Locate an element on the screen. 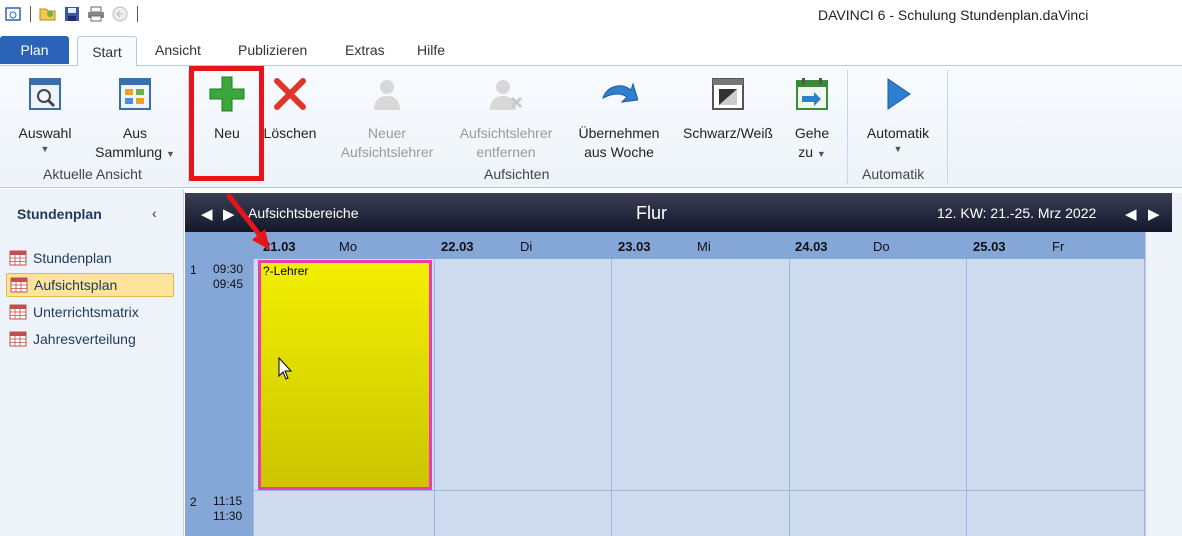  day-name-mo: Mo is located at coordinates (348, 246).